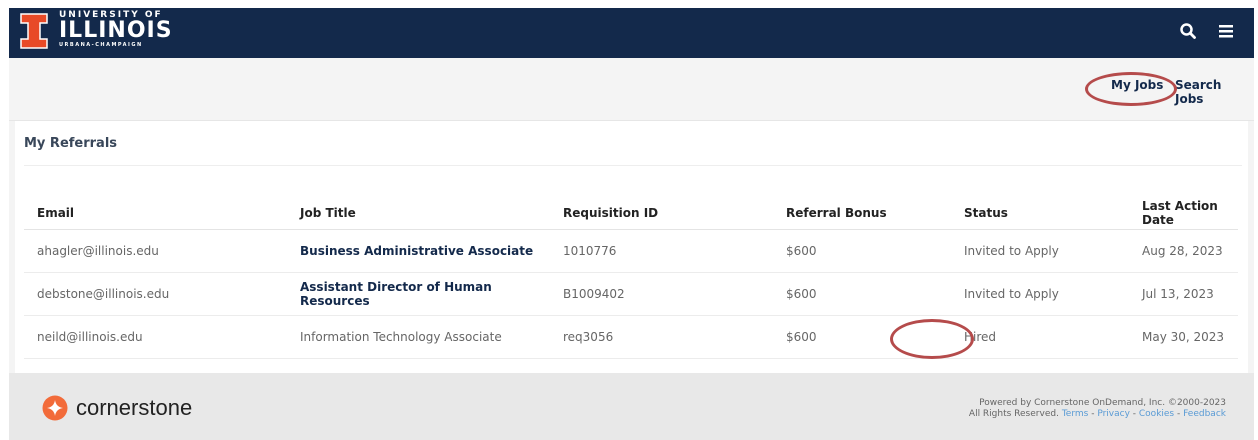 The width and height of the screenshot is (1258, 440). Describe the element at coordinates (155, 213) in the screenshot. I see `column-header-email: Email` at that location.